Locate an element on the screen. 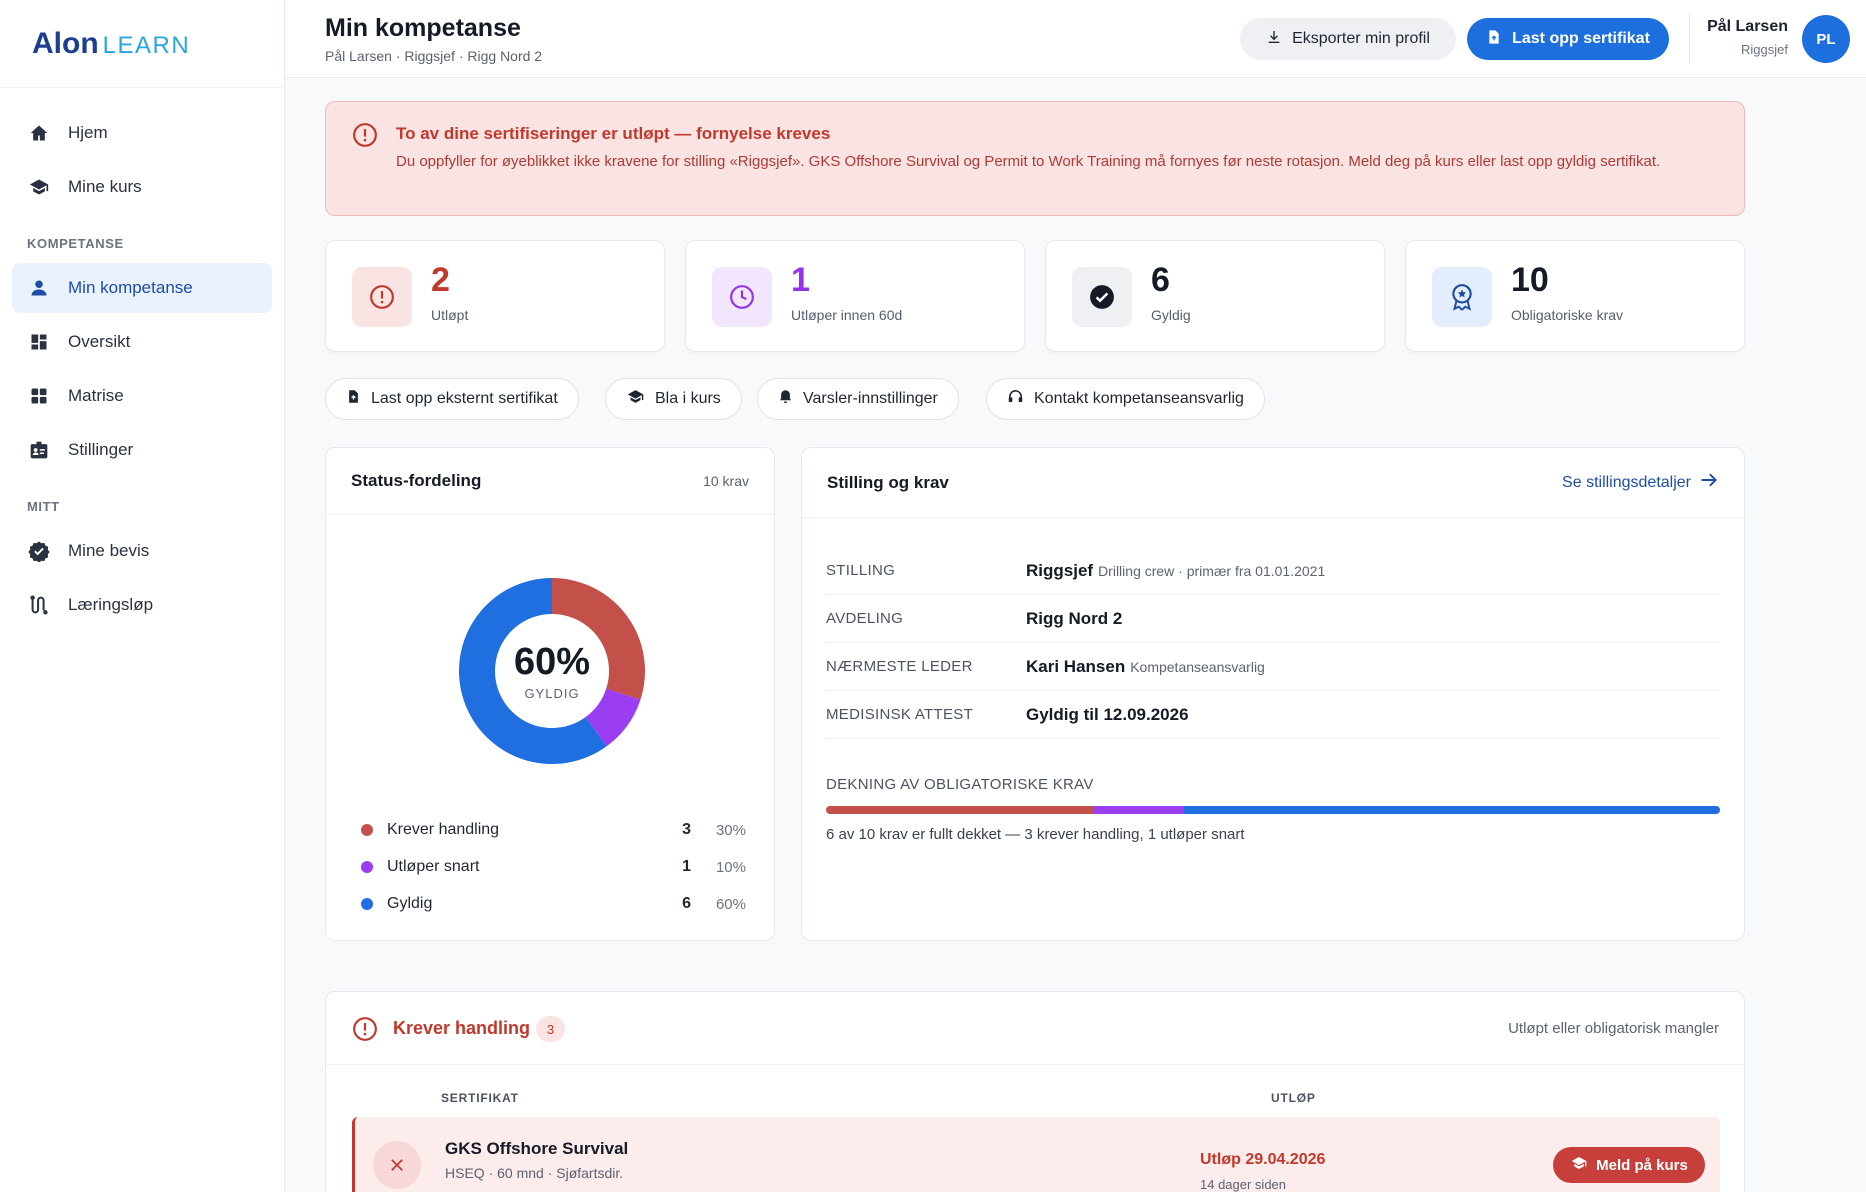  sidebar-item-laeringslop: Læringsløp is located at coordinates (142, 605).